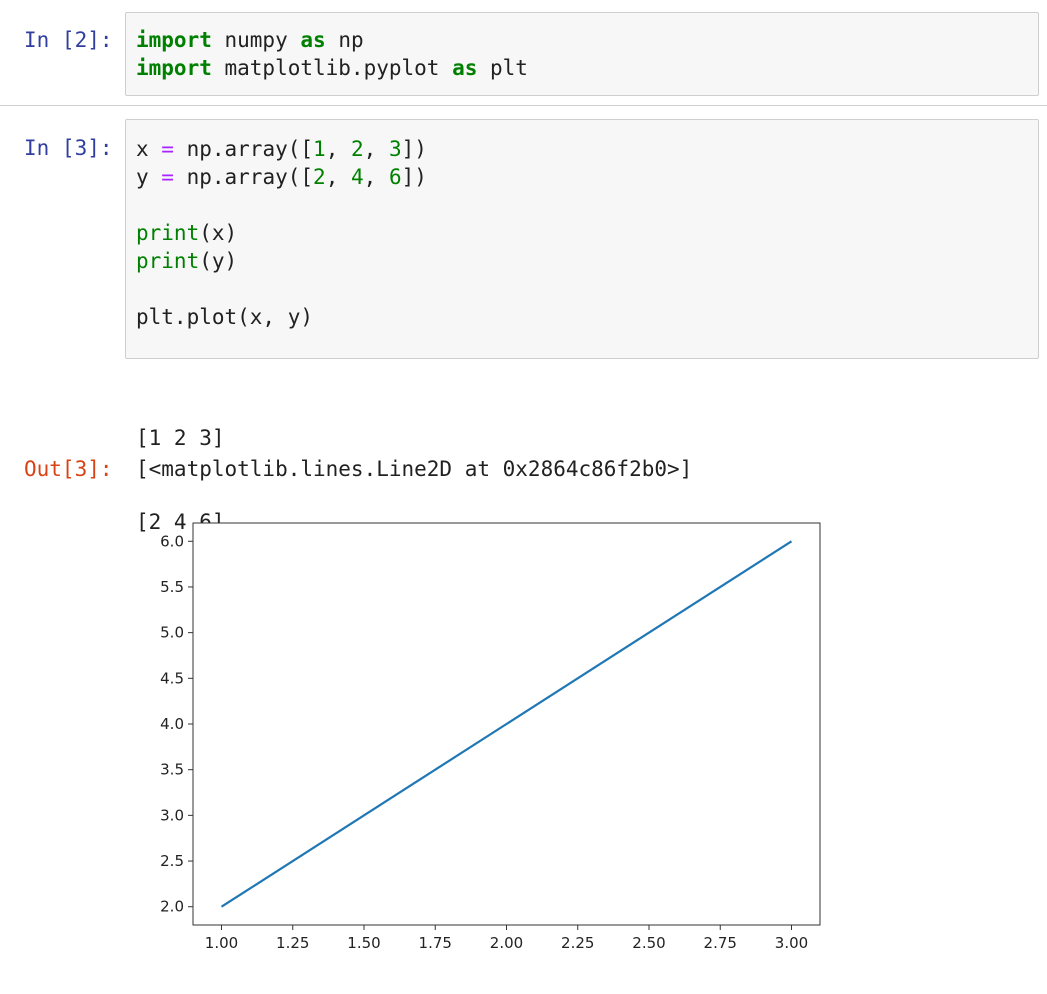  I want to click on code-line: y = np.array([2, 4, 6]), so click(582, 177).